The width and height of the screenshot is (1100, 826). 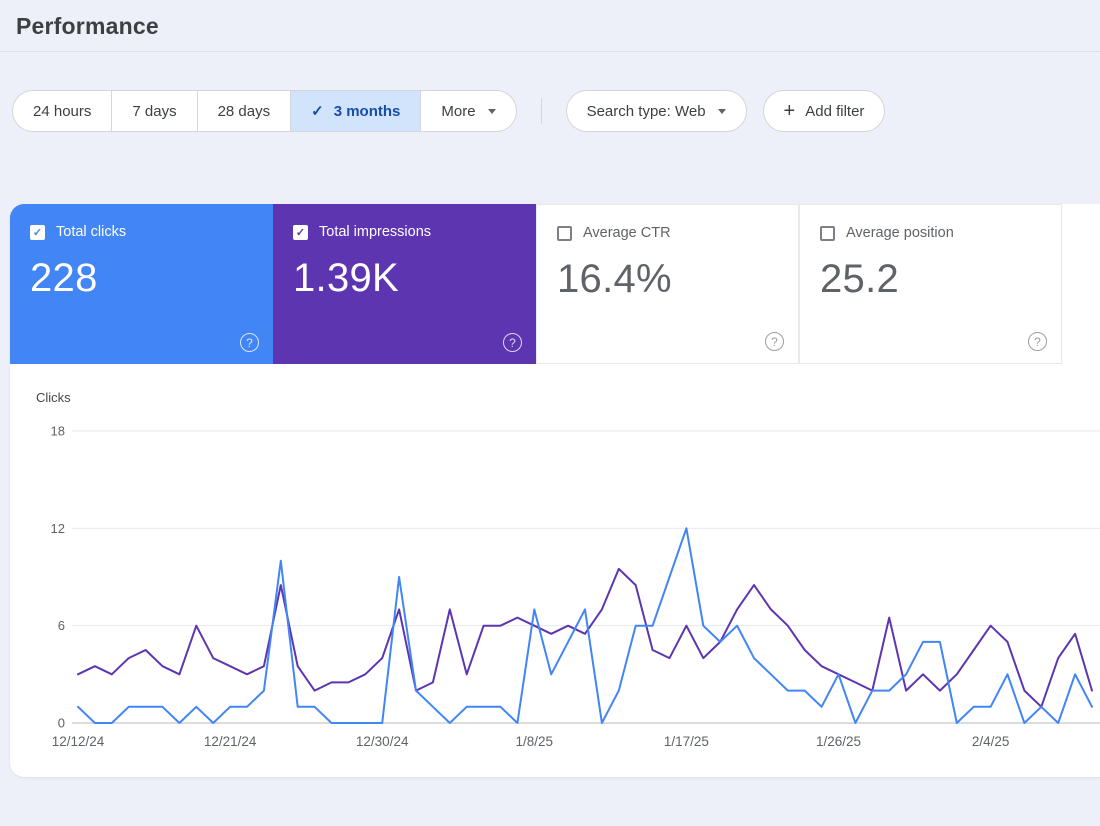 What do you see at coordinates (91, 232) in the screenshot?
I see `metric-card-label: Total clicks` at bounding box center [91, 232].